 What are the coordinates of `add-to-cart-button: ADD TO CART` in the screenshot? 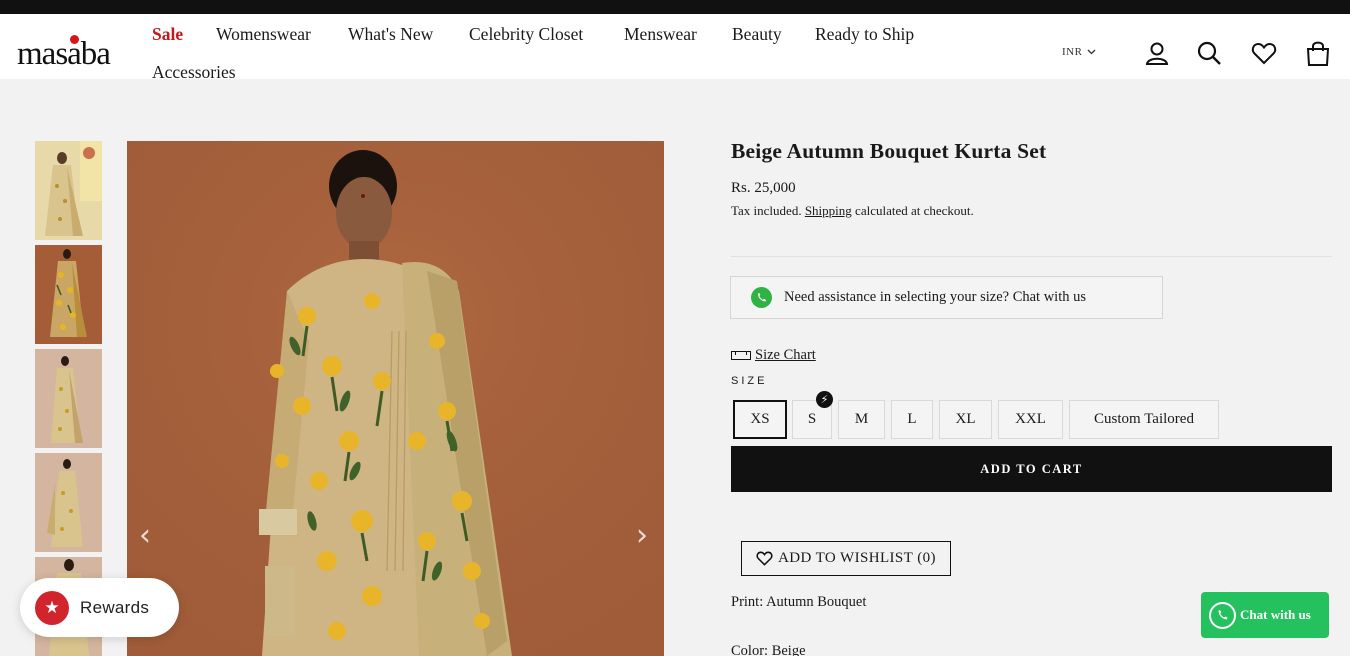 It's located at (1031, 469).